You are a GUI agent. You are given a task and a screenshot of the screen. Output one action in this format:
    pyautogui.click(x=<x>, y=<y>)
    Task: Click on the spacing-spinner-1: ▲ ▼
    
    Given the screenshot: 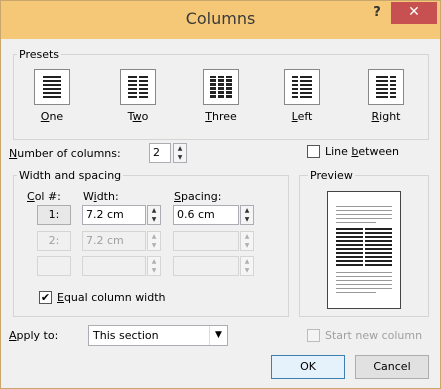 What is the action you would take?
    pyautogui.click(x=247, y=215)
    